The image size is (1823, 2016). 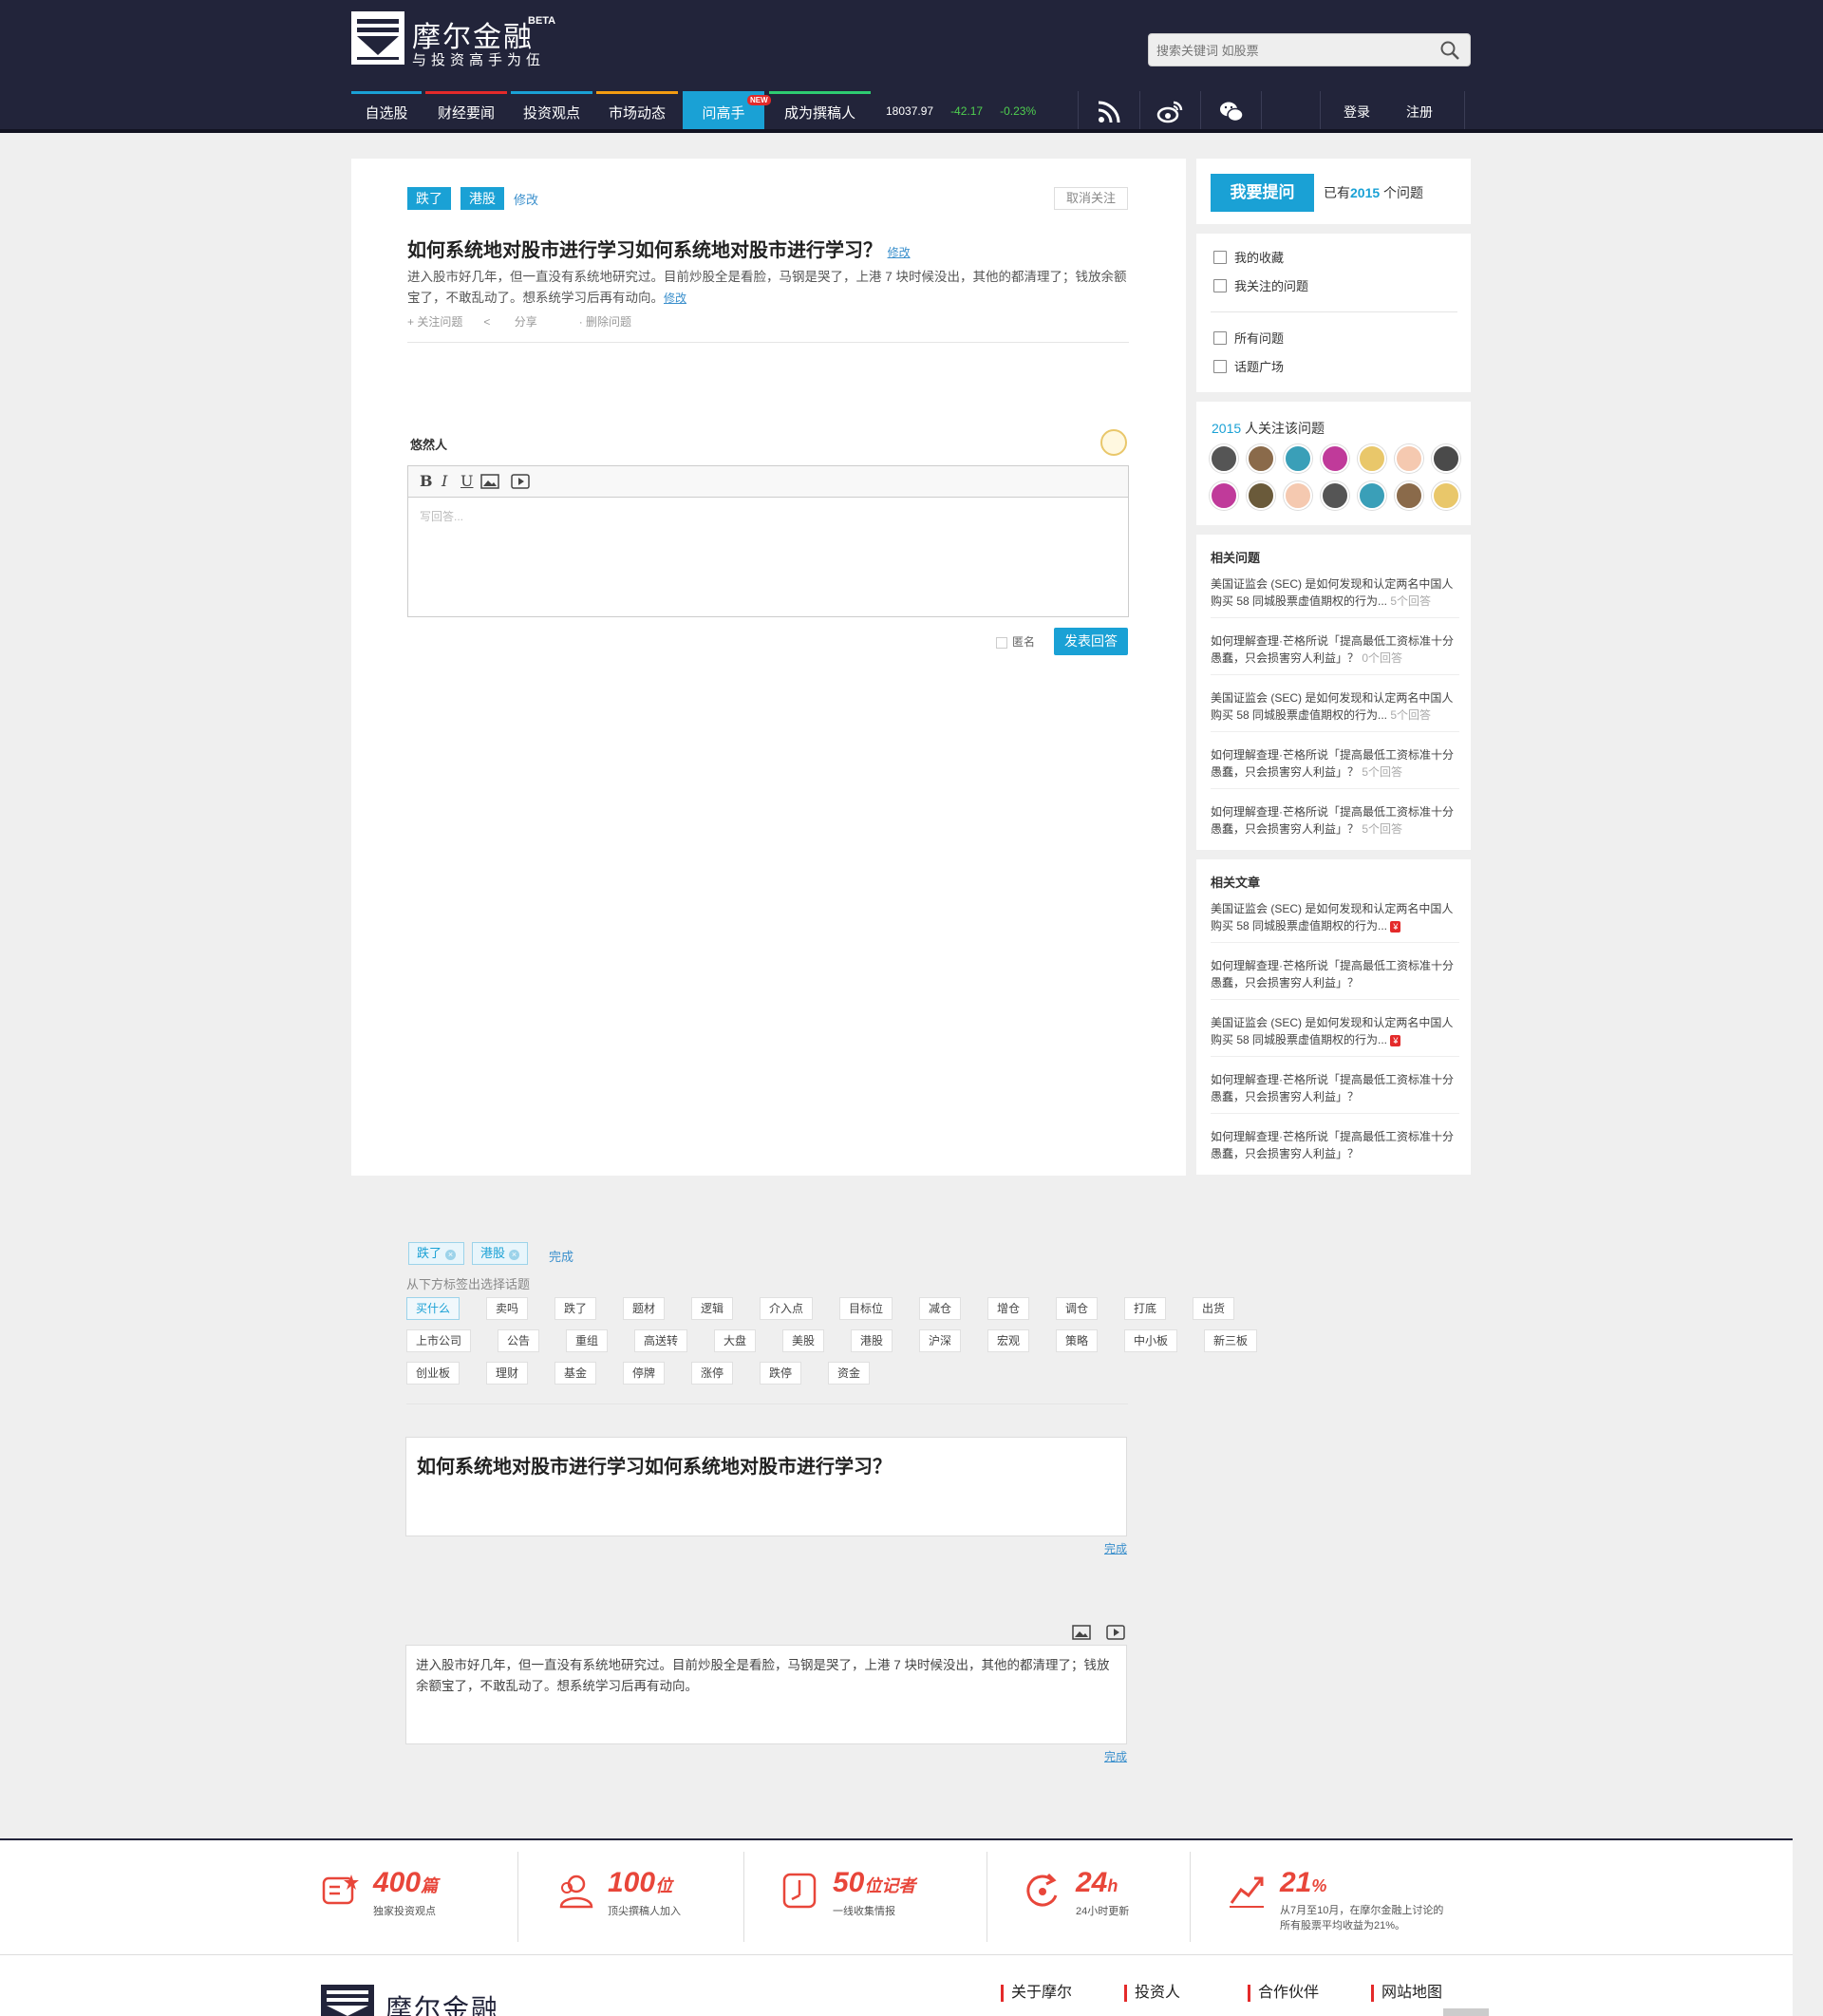 I want to click on candidate-tag: 基金, so click(x=575, y=1373).